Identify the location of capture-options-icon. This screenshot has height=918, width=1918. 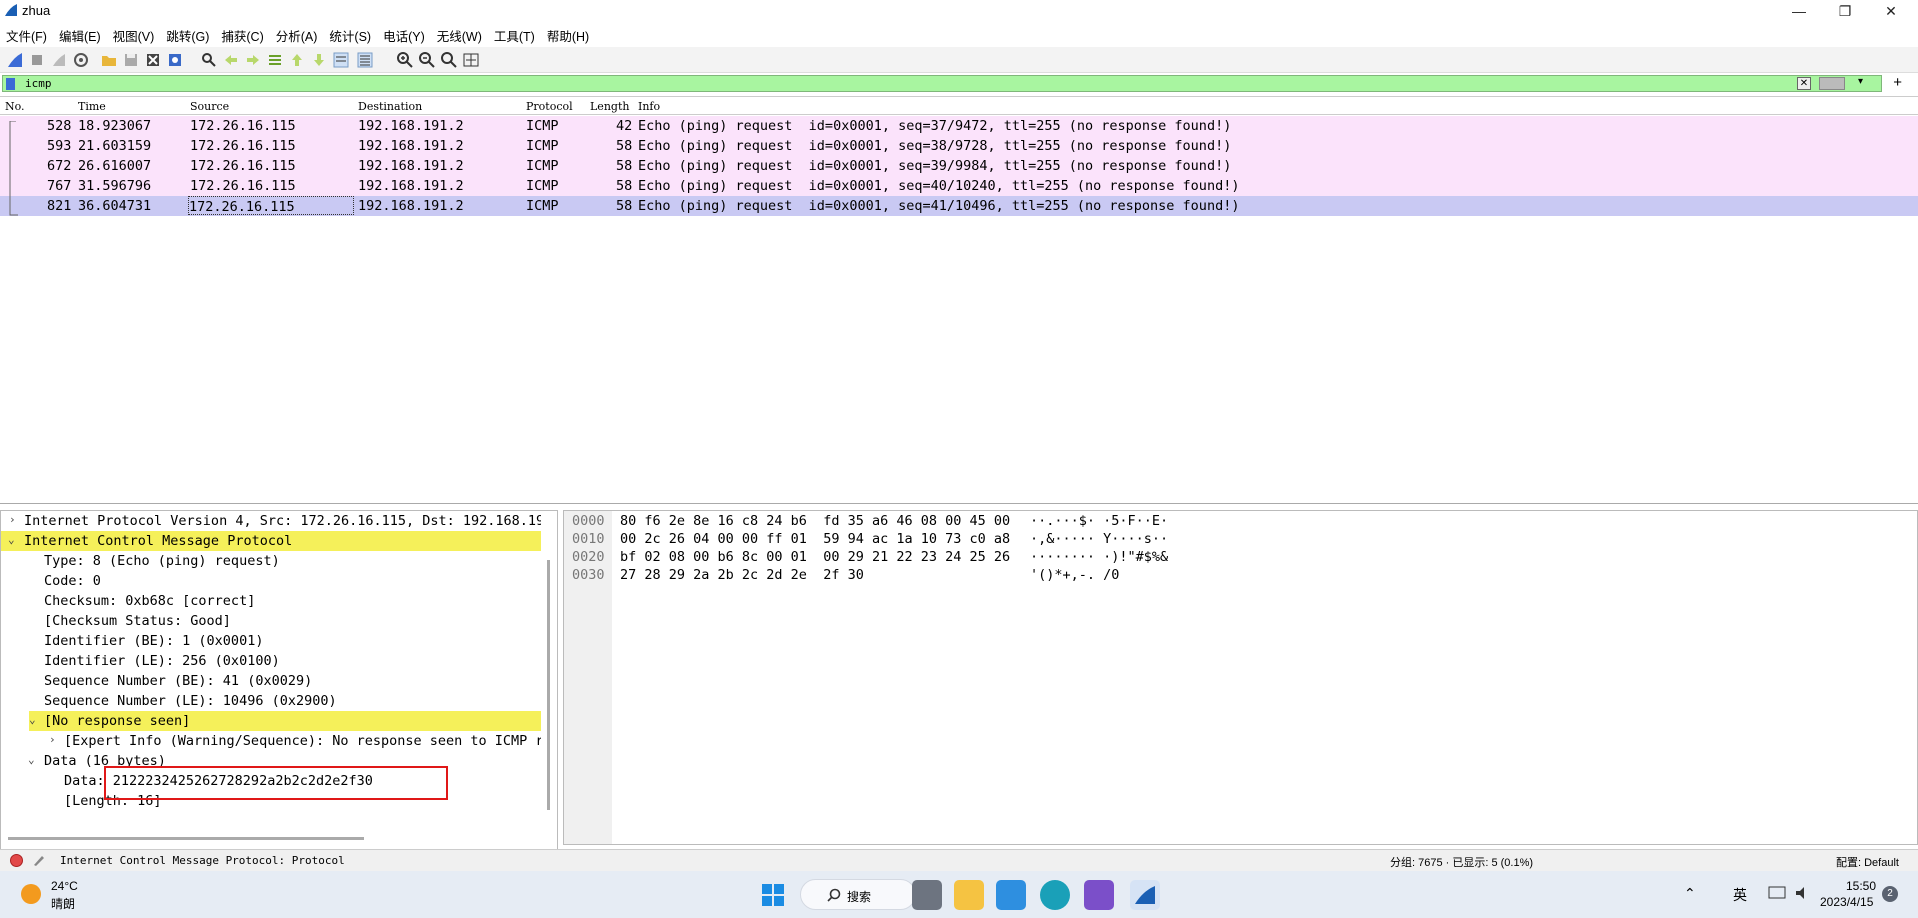
(81, 60).